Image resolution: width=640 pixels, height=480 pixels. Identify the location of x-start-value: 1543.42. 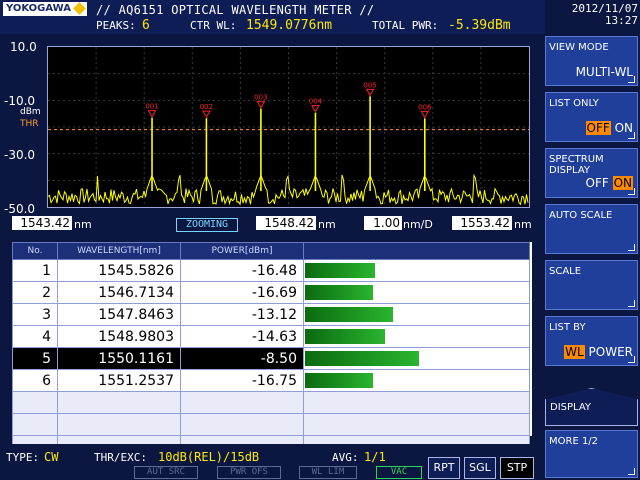
(42, 223).